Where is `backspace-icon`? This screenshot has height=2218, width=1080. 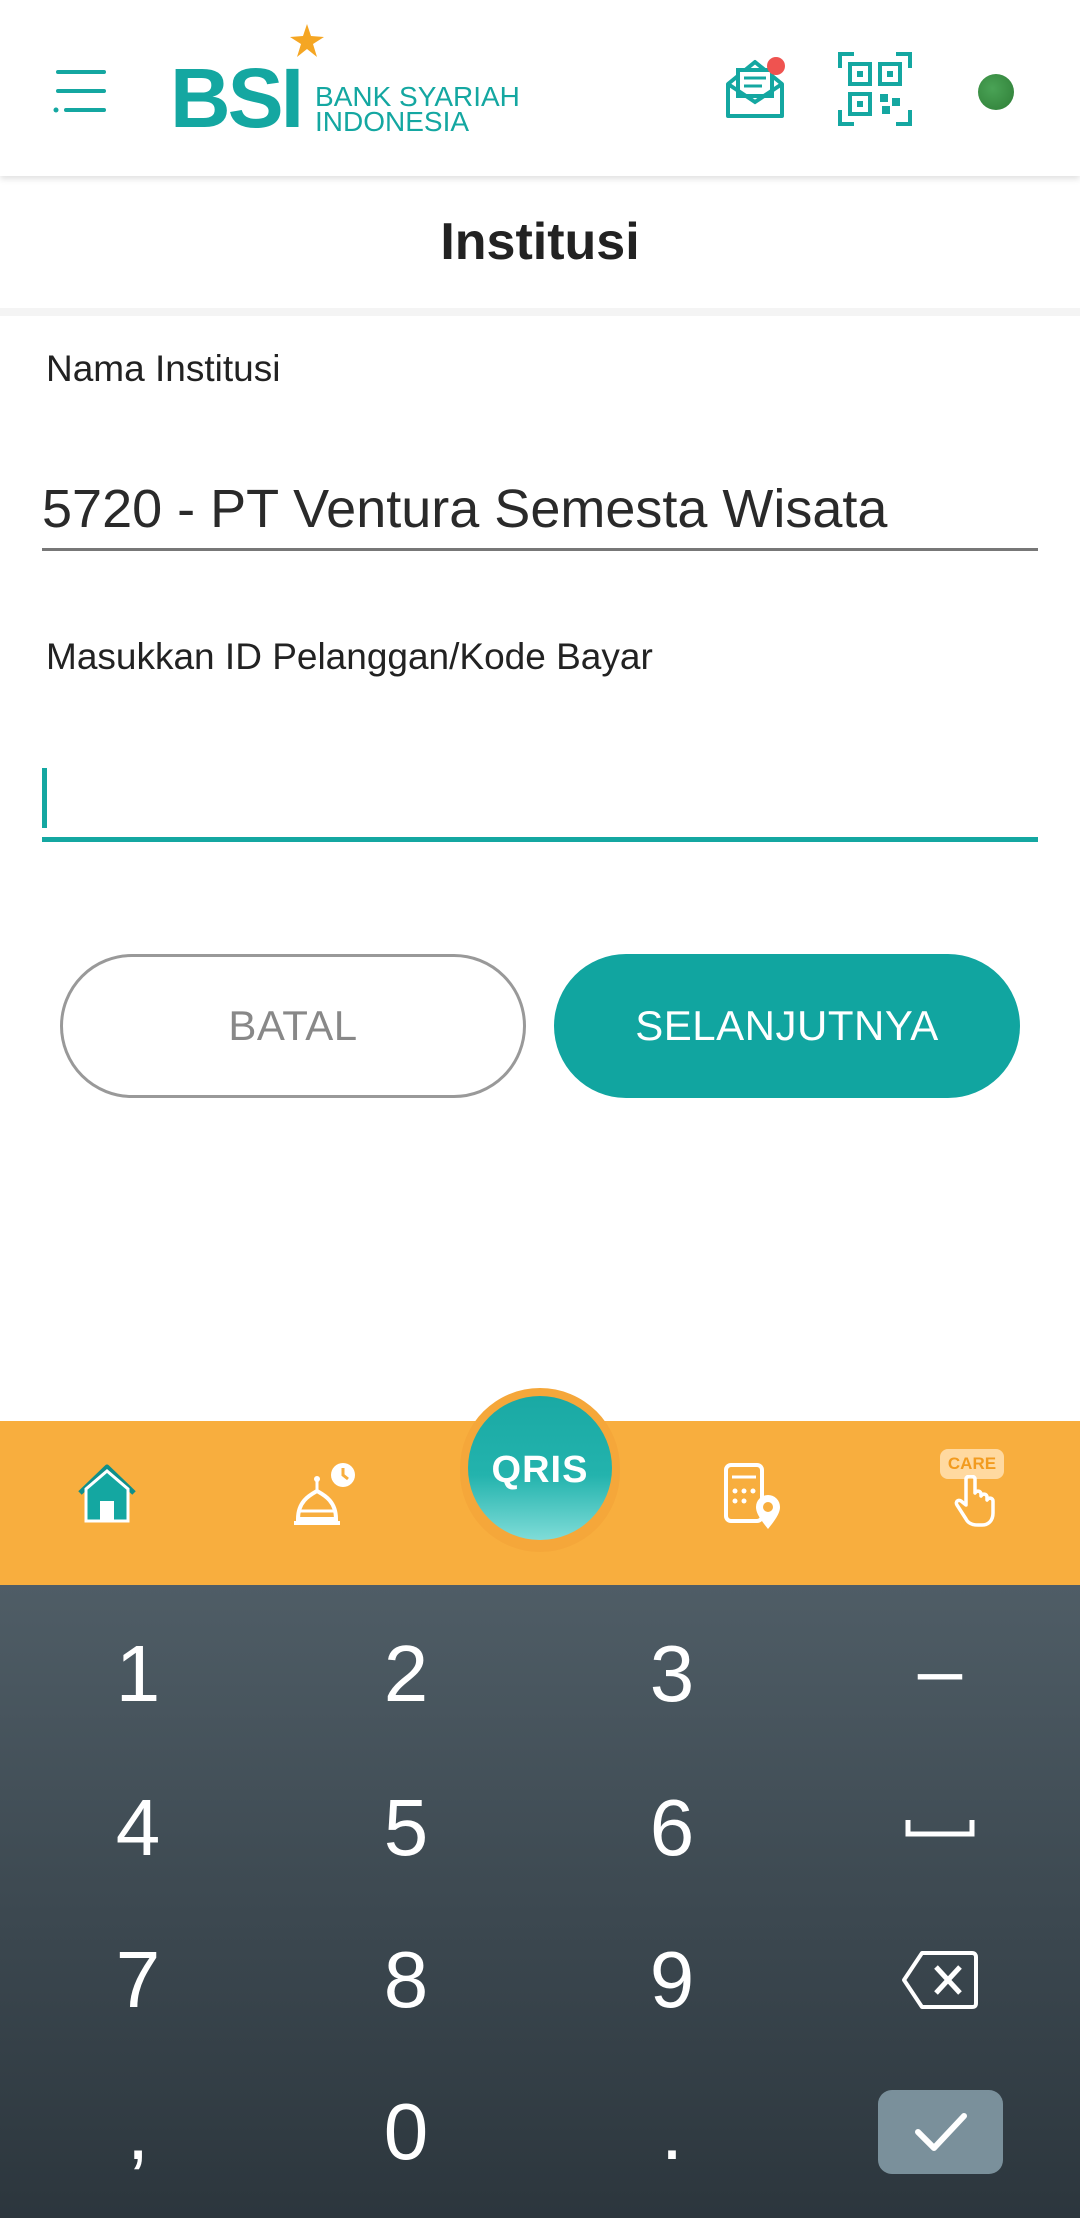 backspace-icon is located at coordinates (940, 1980).